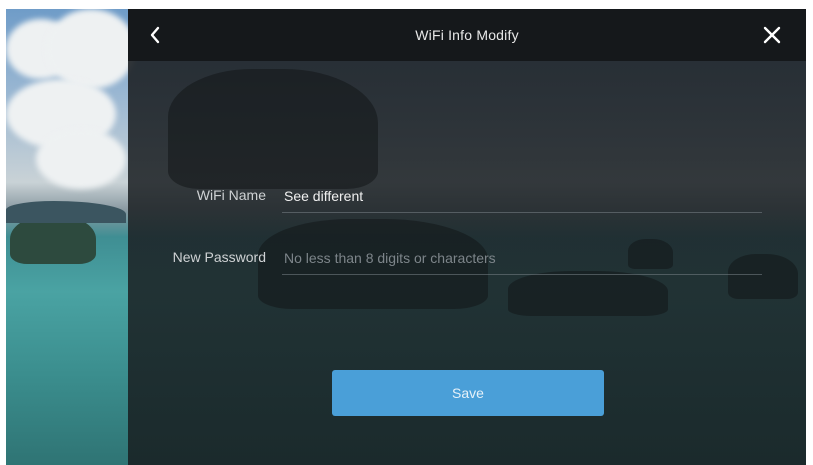  What do you see at coordinates (522, 258) in the screenshot?
I see `new-password-field` at bounding box center [522, 258].